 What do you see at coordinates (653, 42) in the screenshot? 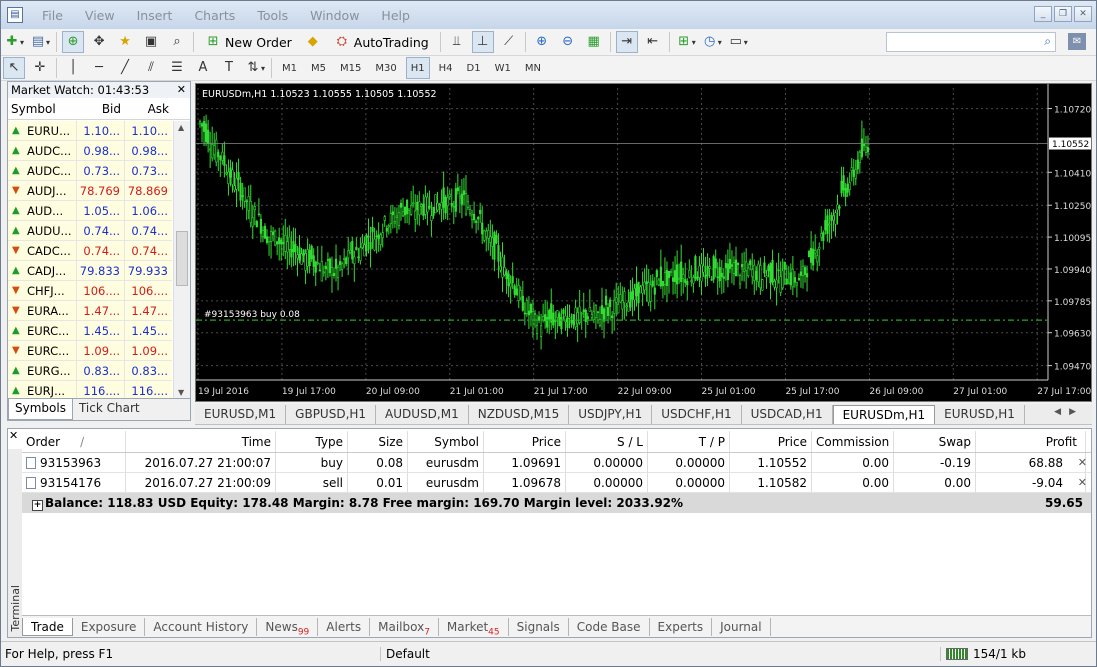
I see `chart-shift-button: ⇤` at bounding box center [653, 42].